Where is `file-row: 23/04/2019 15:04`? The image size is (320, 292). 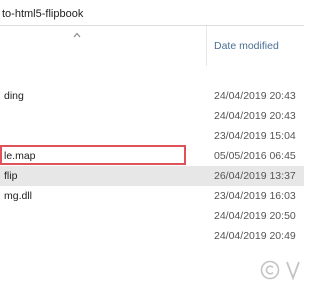
file-row: 23/04/2019 15:04 is located at coordinates (152, 136).